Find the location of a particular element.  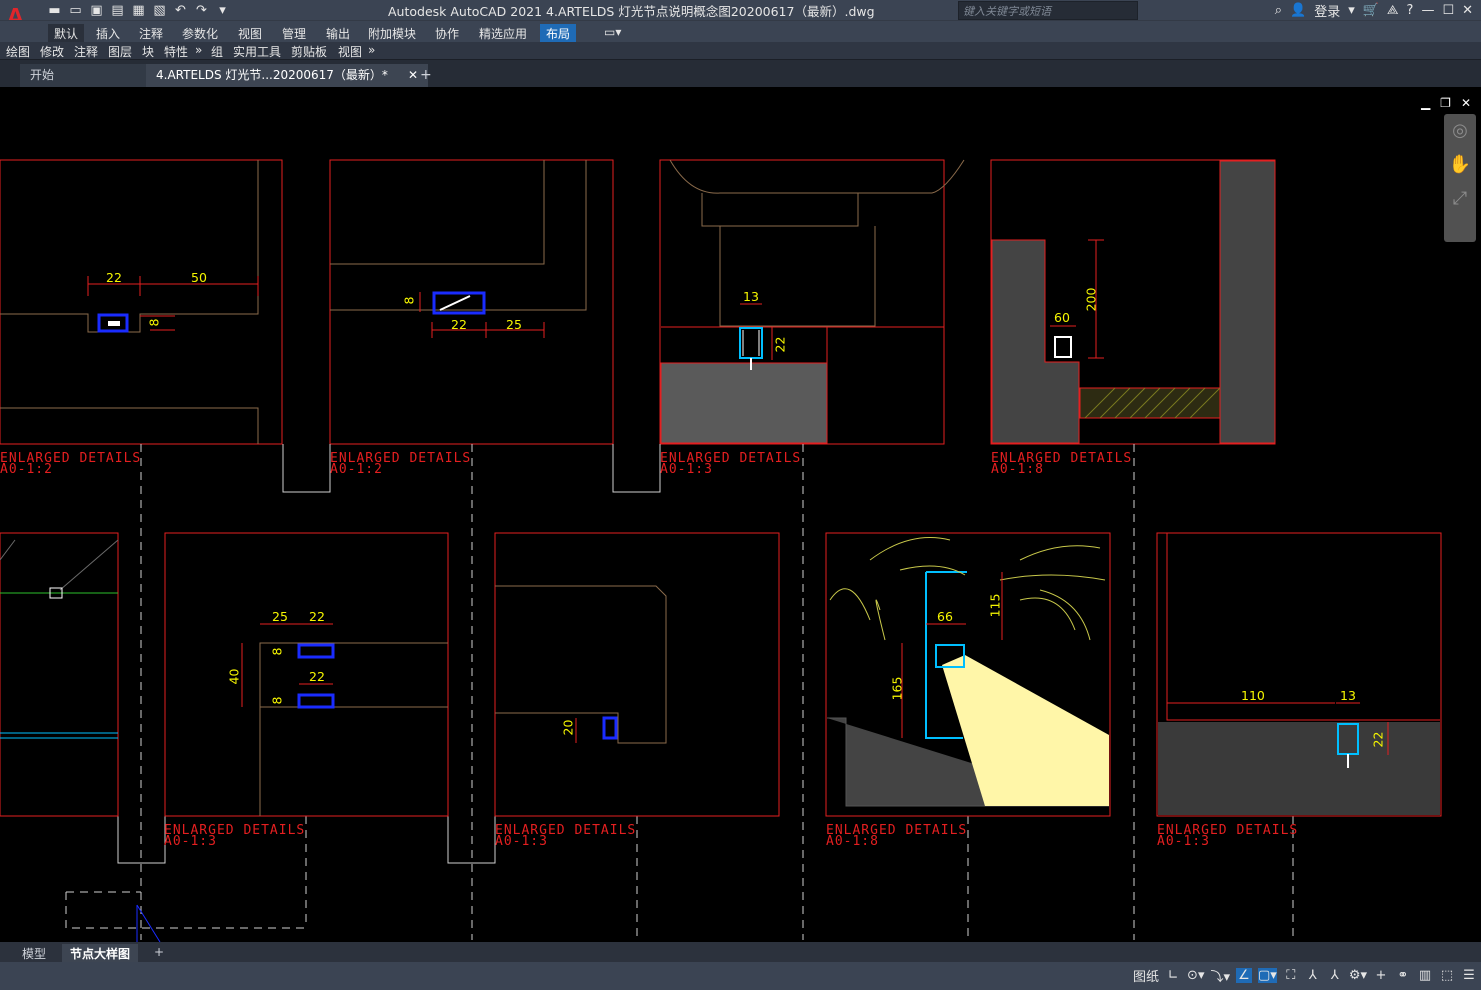

tab-view: 视图 is located at coordinates (250, 33).